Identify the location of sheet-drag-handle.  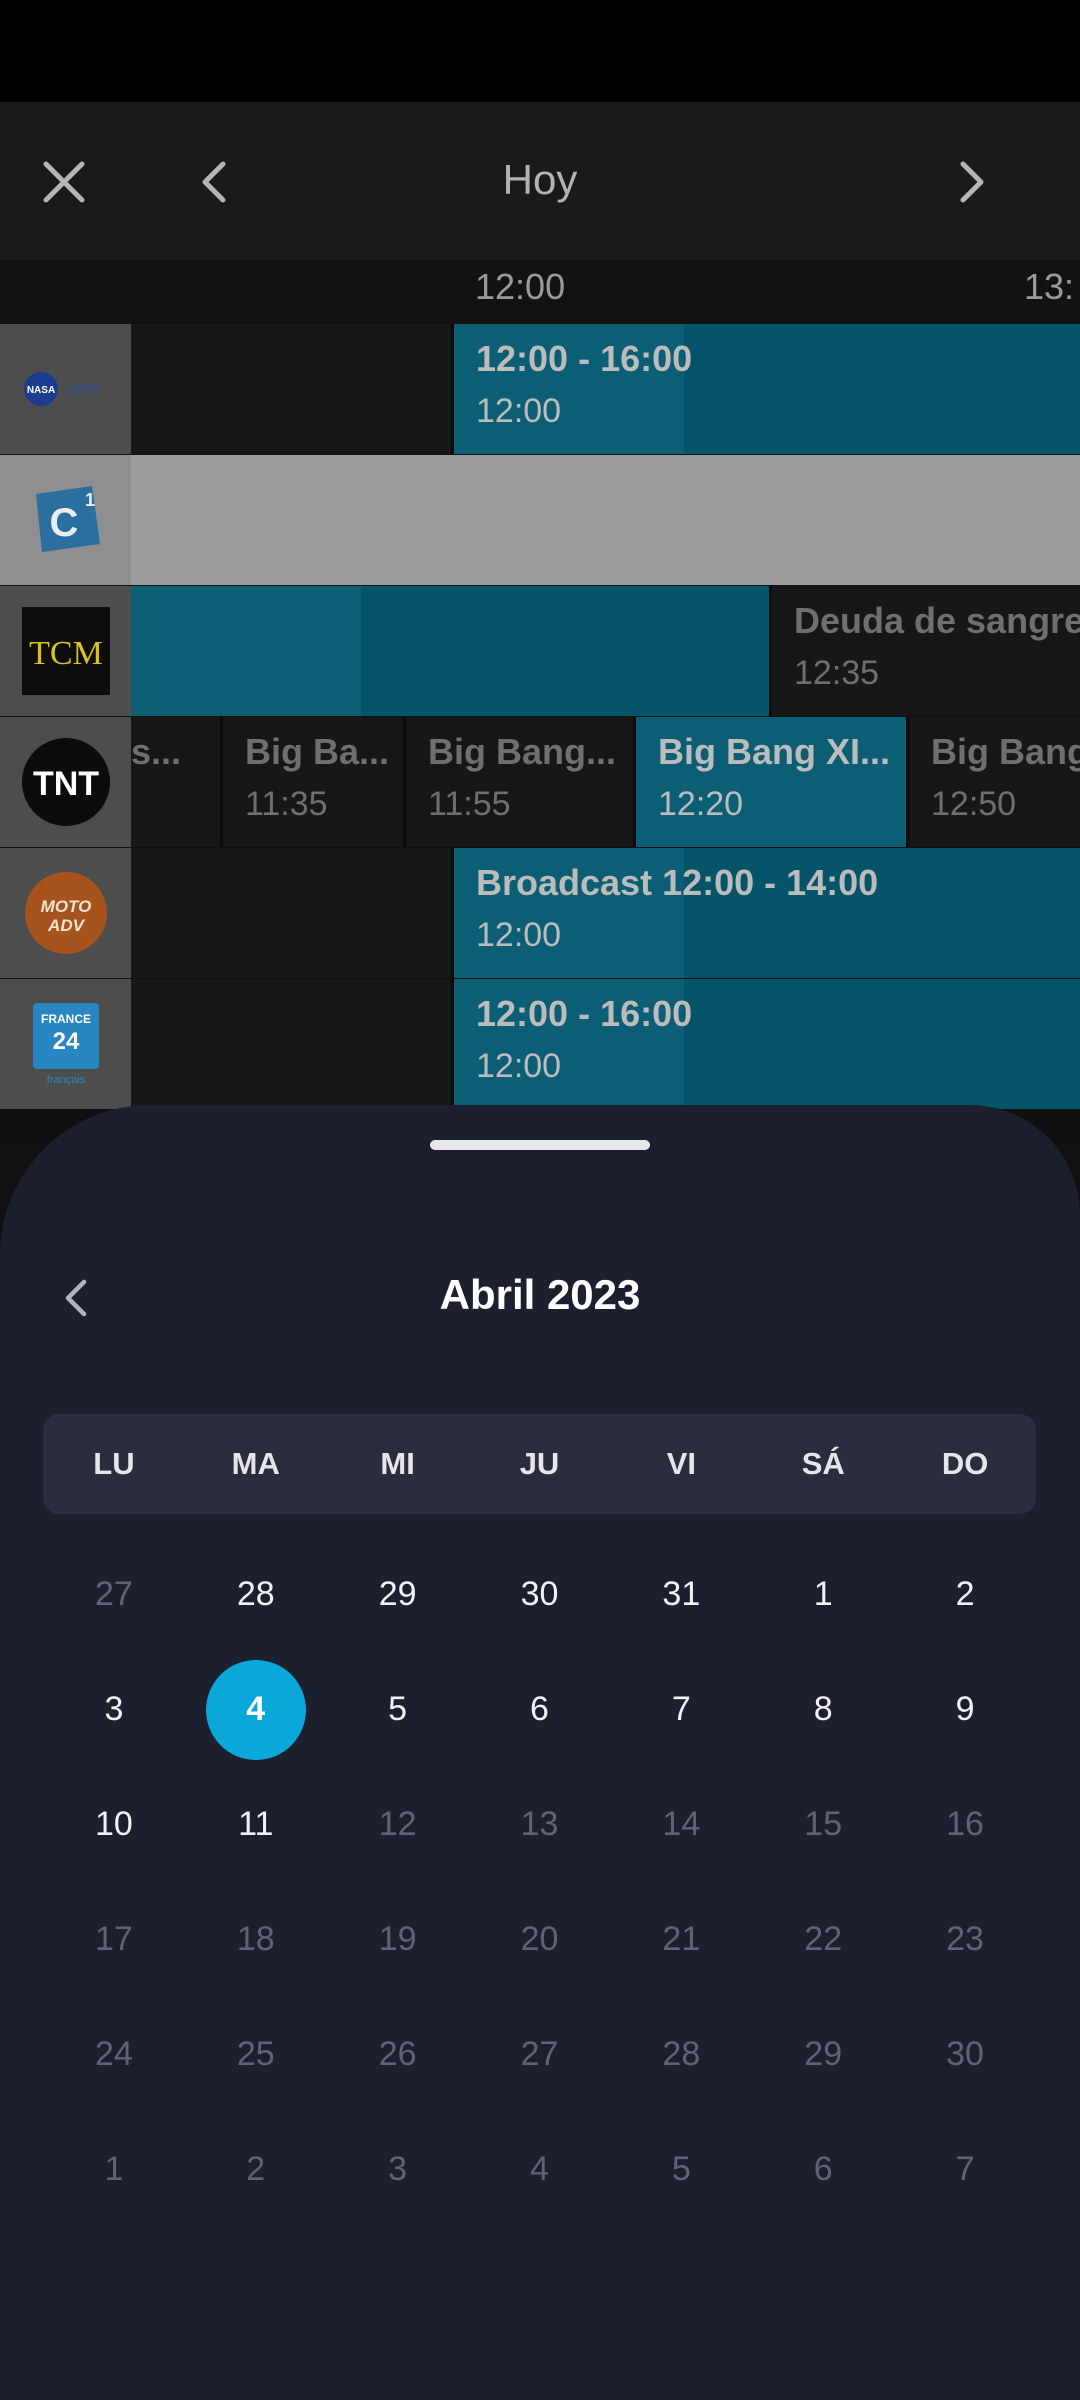
(540, 1145).